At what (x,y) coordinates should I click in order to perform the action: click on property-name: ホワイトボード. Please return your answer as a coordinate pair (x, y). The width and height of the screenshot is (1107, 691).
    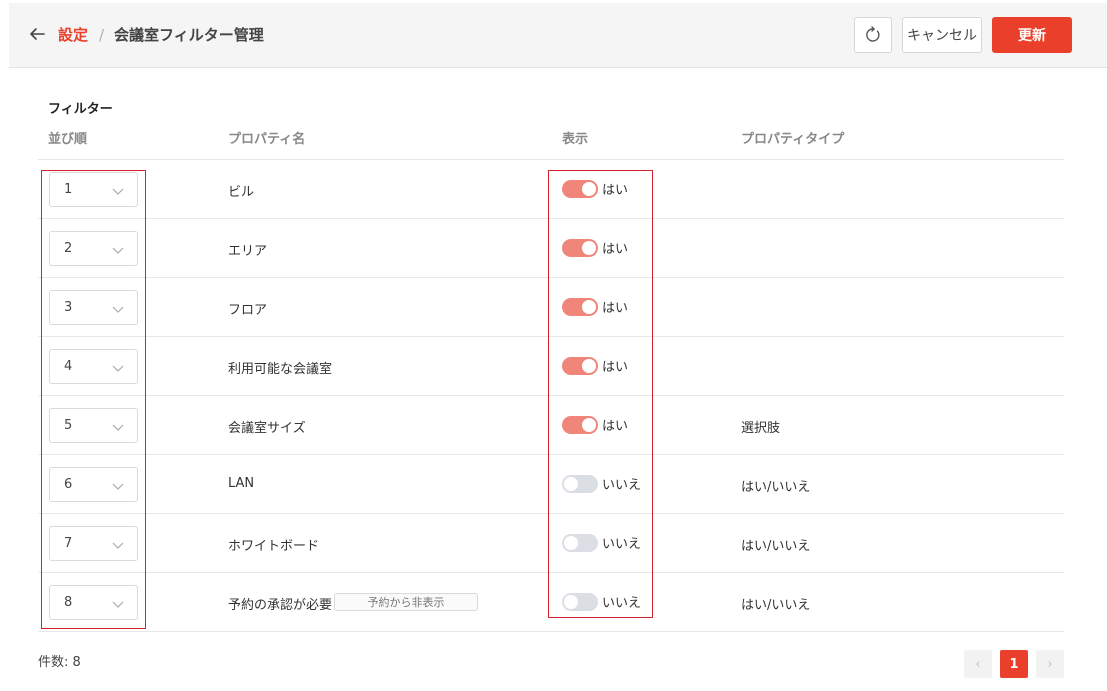
    Looking at the image, I should click on (274, 546).